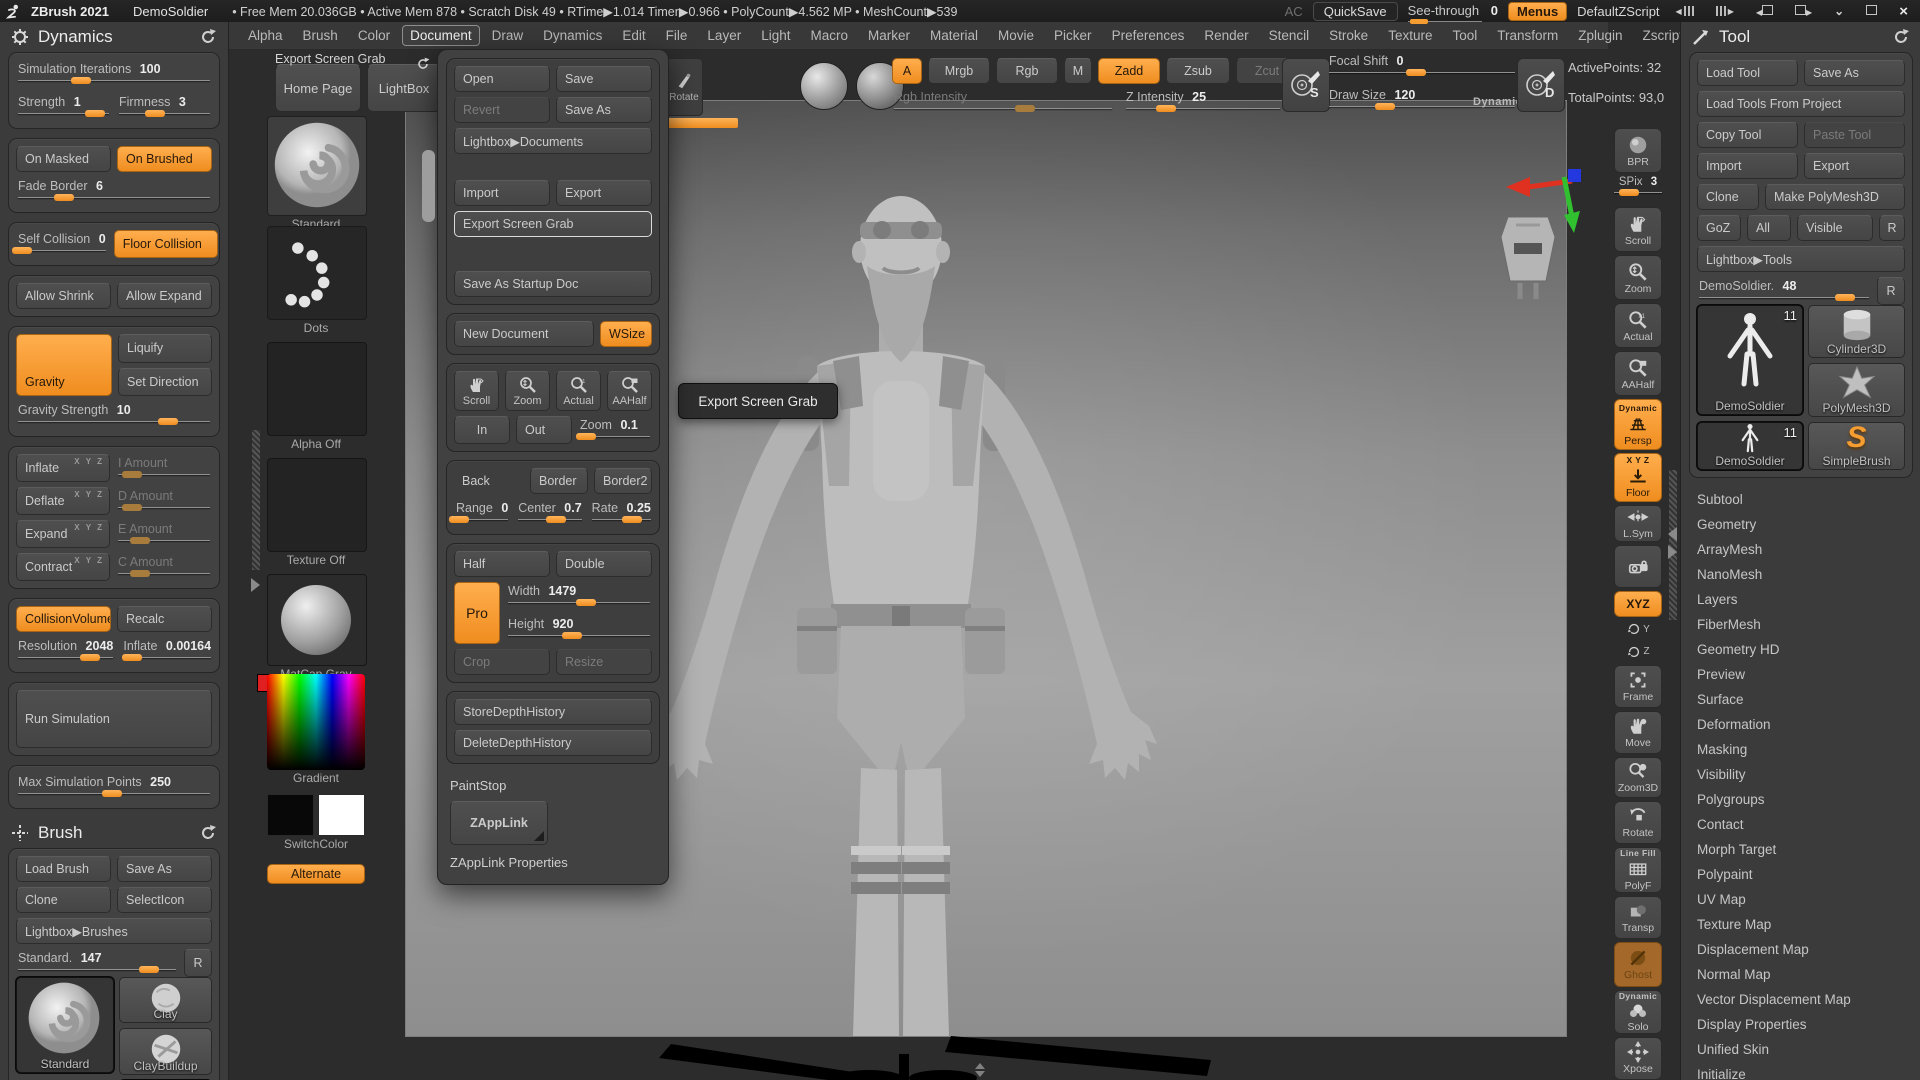  I want to click on right-divider-arr-l, so click(1672, 534).